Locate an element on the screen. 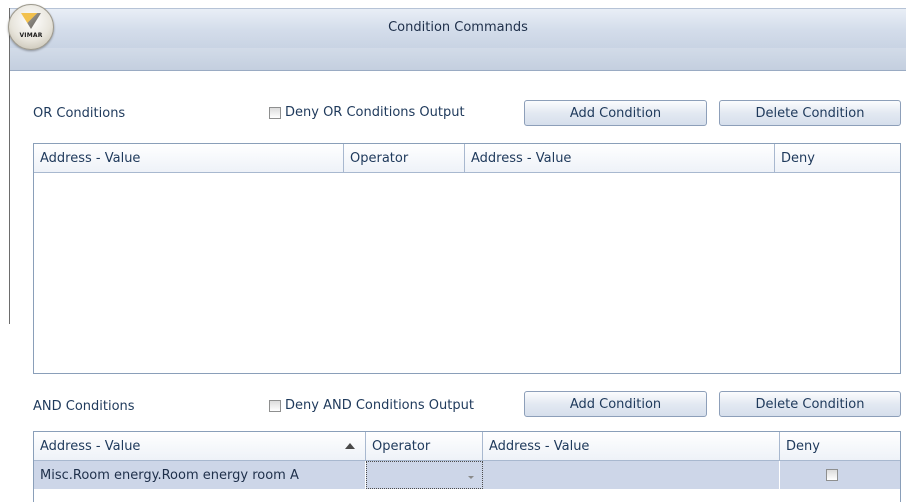 This screenshot has height=502, width=906. and-column-operator: Operator is located at coordinates (424, 446).